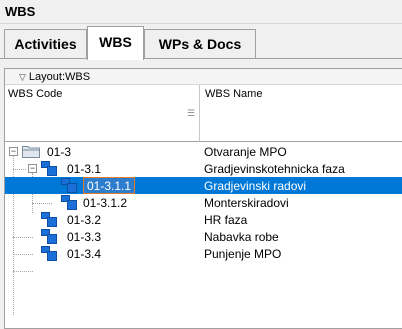 This screenshot has width=402, height=329. Describe the element at coordinates (102, 113) in the screenshot. I see `column-header-wbs-code: WBS Code ☰` at that location.